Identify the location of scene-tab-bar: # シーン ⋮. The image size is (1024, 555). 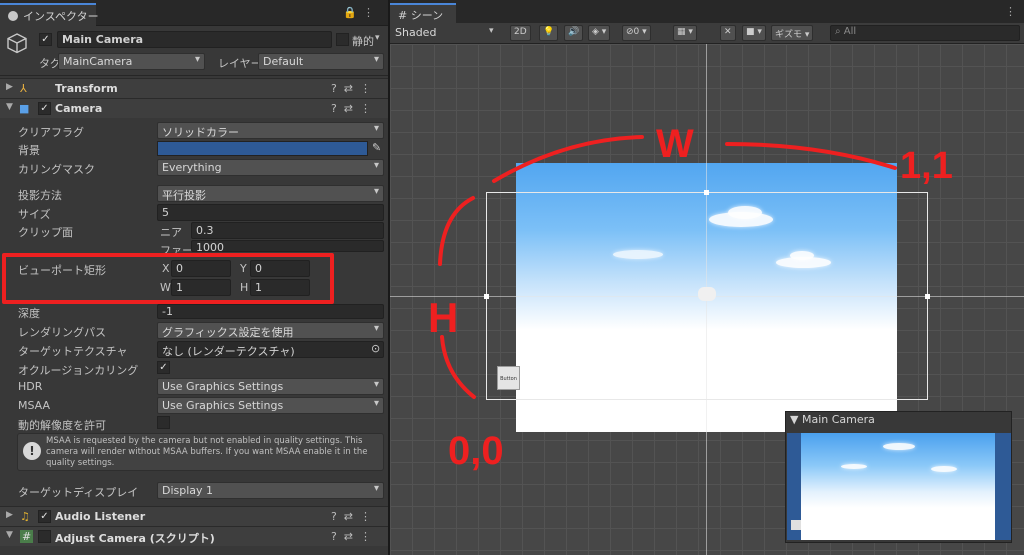
(707, 11).